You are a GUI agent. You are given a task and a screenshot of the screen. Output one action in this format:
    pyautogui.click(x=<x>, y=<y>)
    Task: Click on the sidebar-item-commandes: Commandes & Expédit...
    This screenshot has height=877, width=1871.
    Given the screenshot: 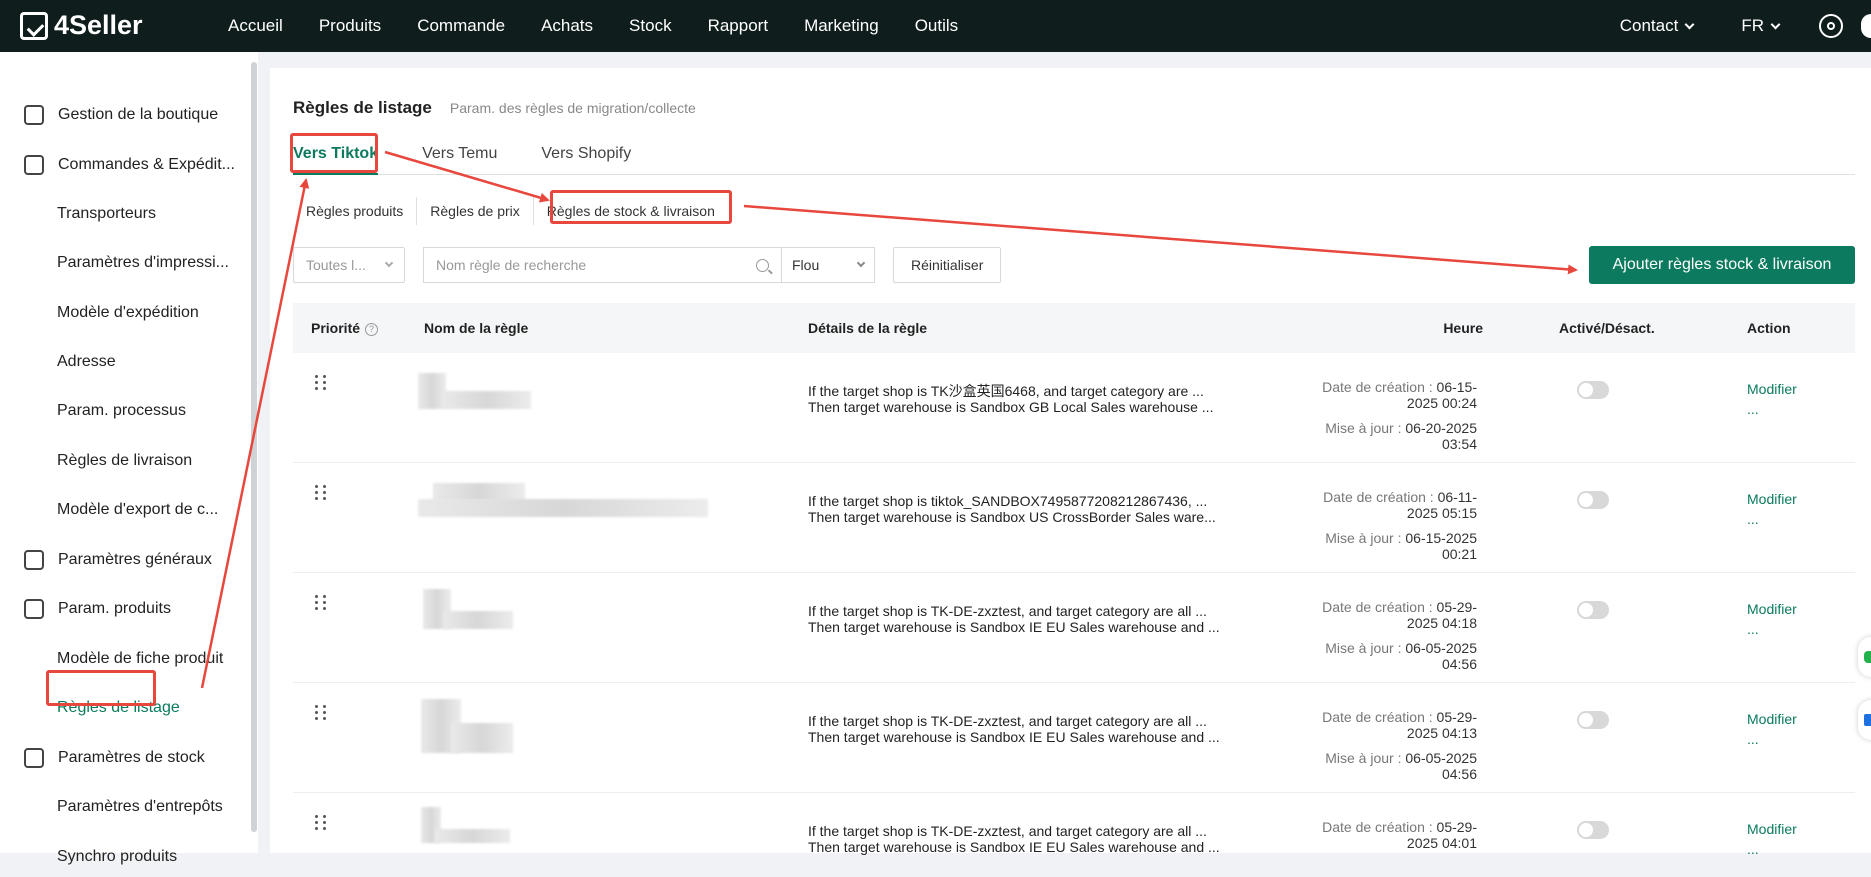 What is the action you would take?
    pyautogui.click(x=125, y=165)
    